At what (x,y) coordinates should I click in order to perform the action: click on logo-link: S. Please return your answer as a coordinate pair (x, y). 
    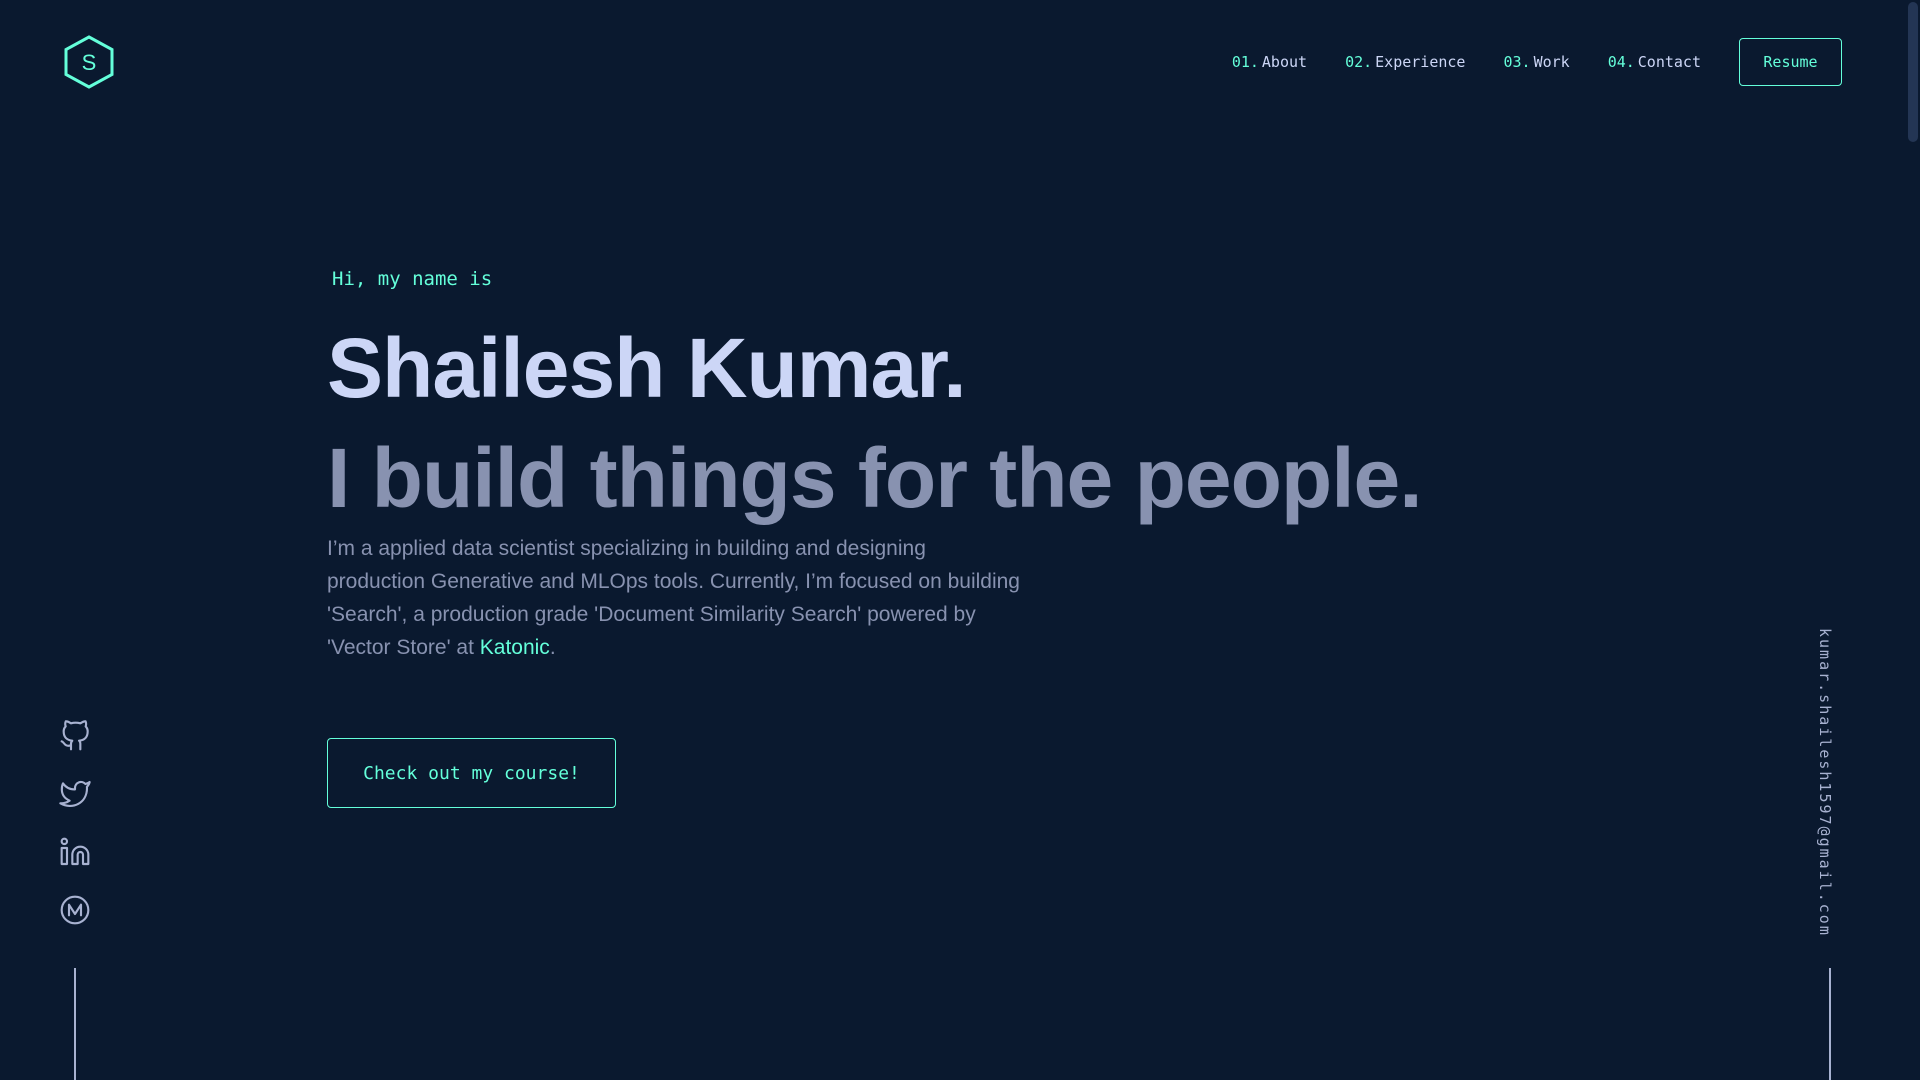
    Looking at the image, I should click on (89, 62).